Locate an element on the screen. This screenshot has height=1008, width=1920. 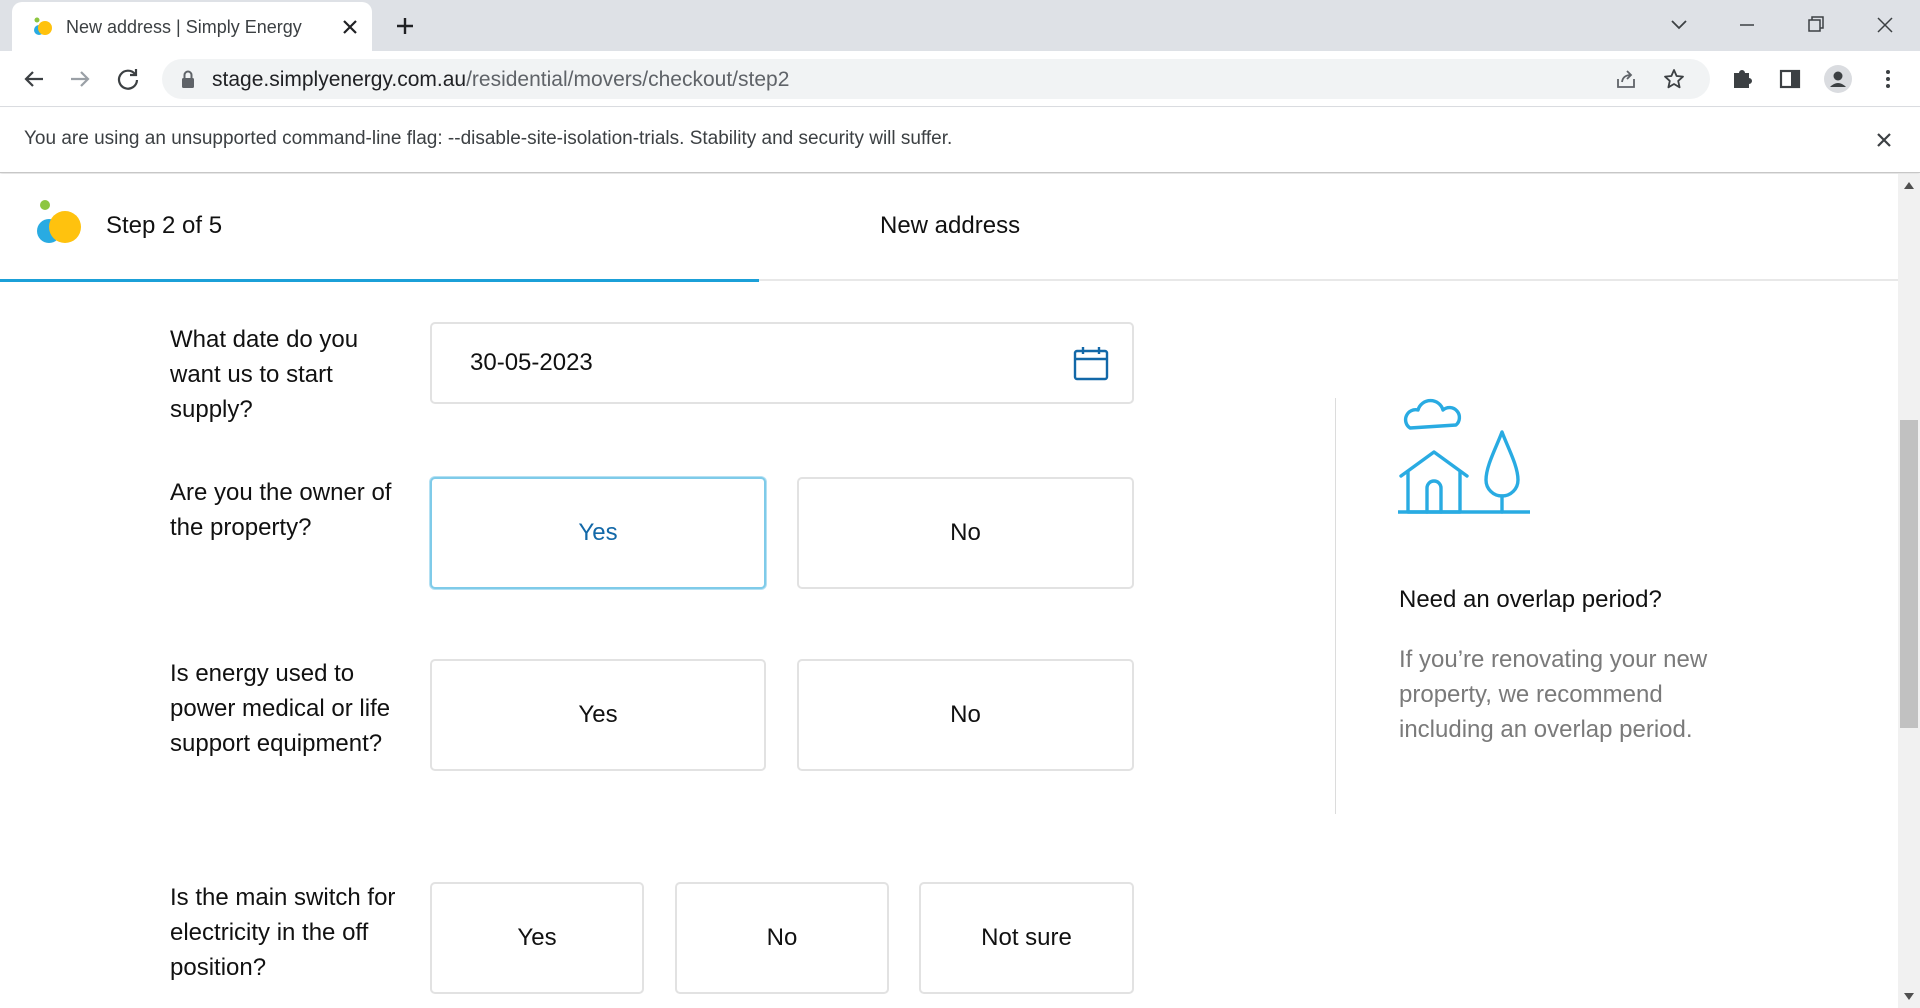
close-tab-icon is located at coordinates (350, 27).